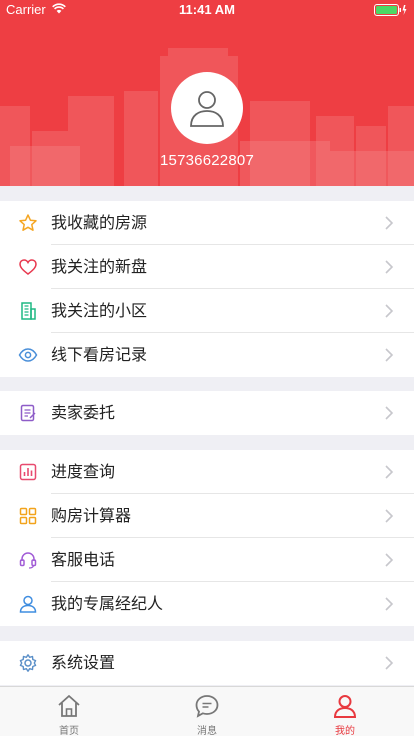 Image resolution: width=414 pixels, height=736 pixels. Describe the element at coordinates (207, 706) in the screenshot. I see `message-icon` at that location.